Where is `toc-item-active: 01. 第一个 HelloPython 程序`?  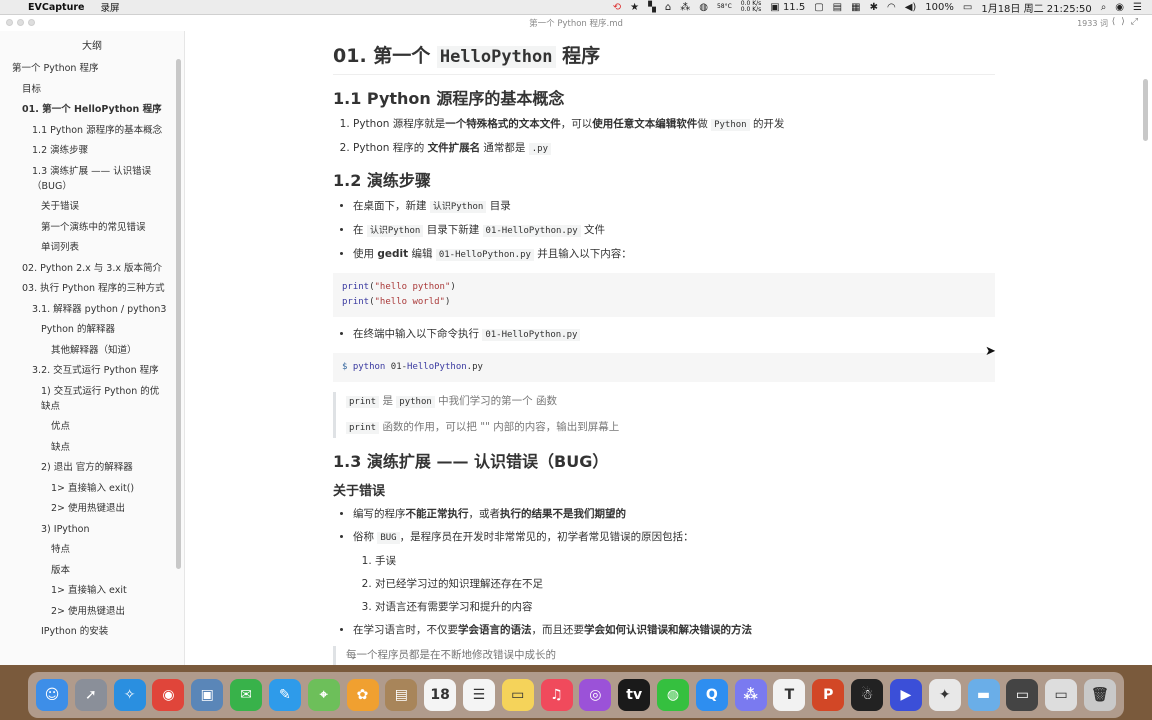 toc-item-active: 01. 第一个 HelloPython 程序 is located at coordinates (92, 109).